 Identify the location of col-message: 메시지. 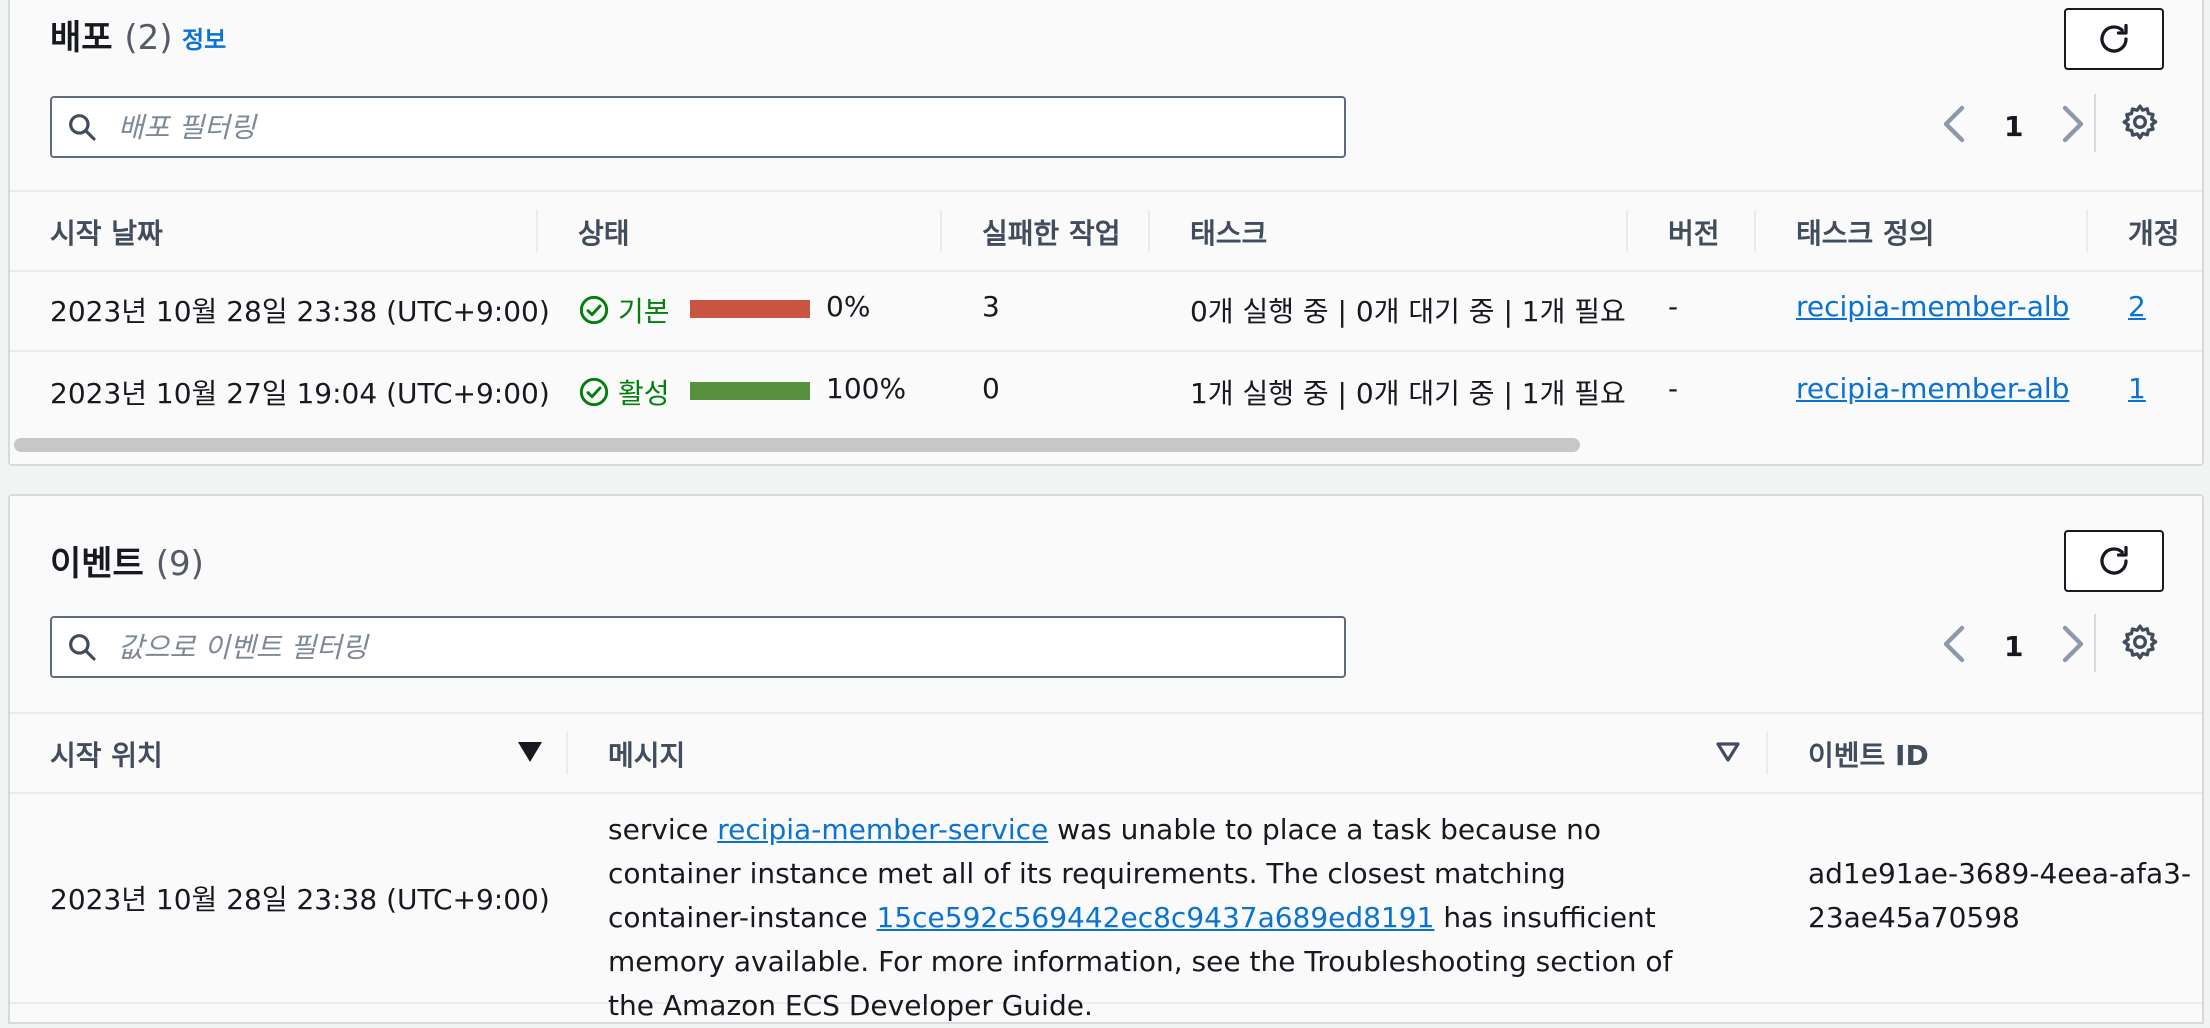
(646, 754).